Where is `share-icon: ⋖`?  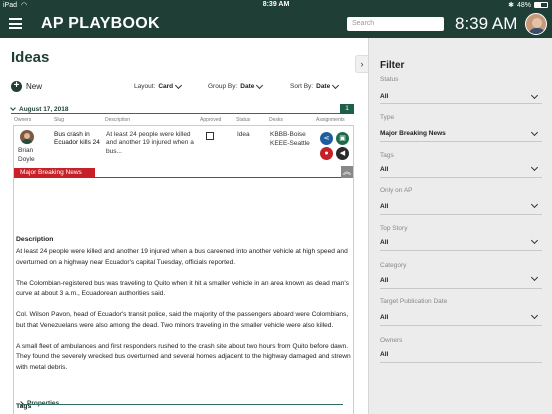
share-icon: ⋖ is located at coordinates (326, 138).